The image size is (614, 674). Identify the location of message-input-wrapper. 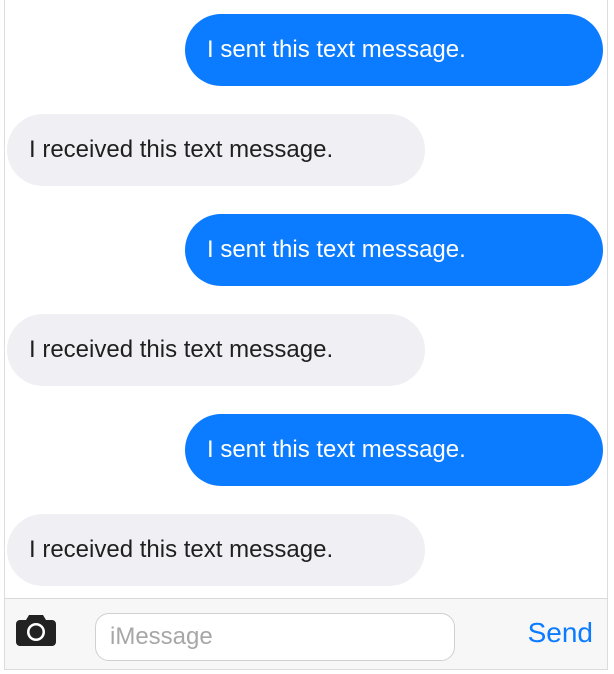
(275, 637).